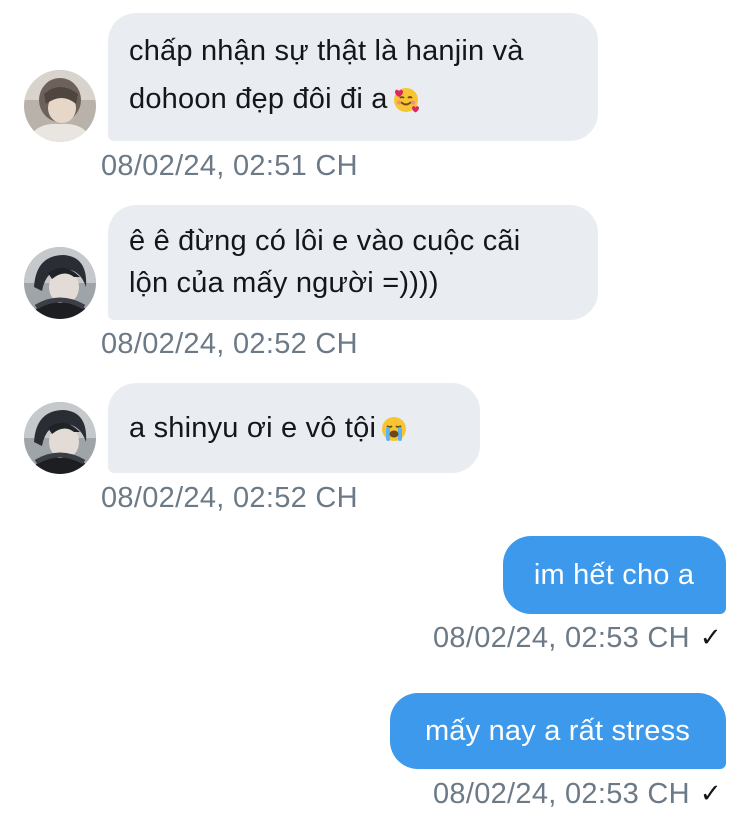  I want to click on message-timestamp: 08/02/24, 02:51 CH, so click(229, 166).